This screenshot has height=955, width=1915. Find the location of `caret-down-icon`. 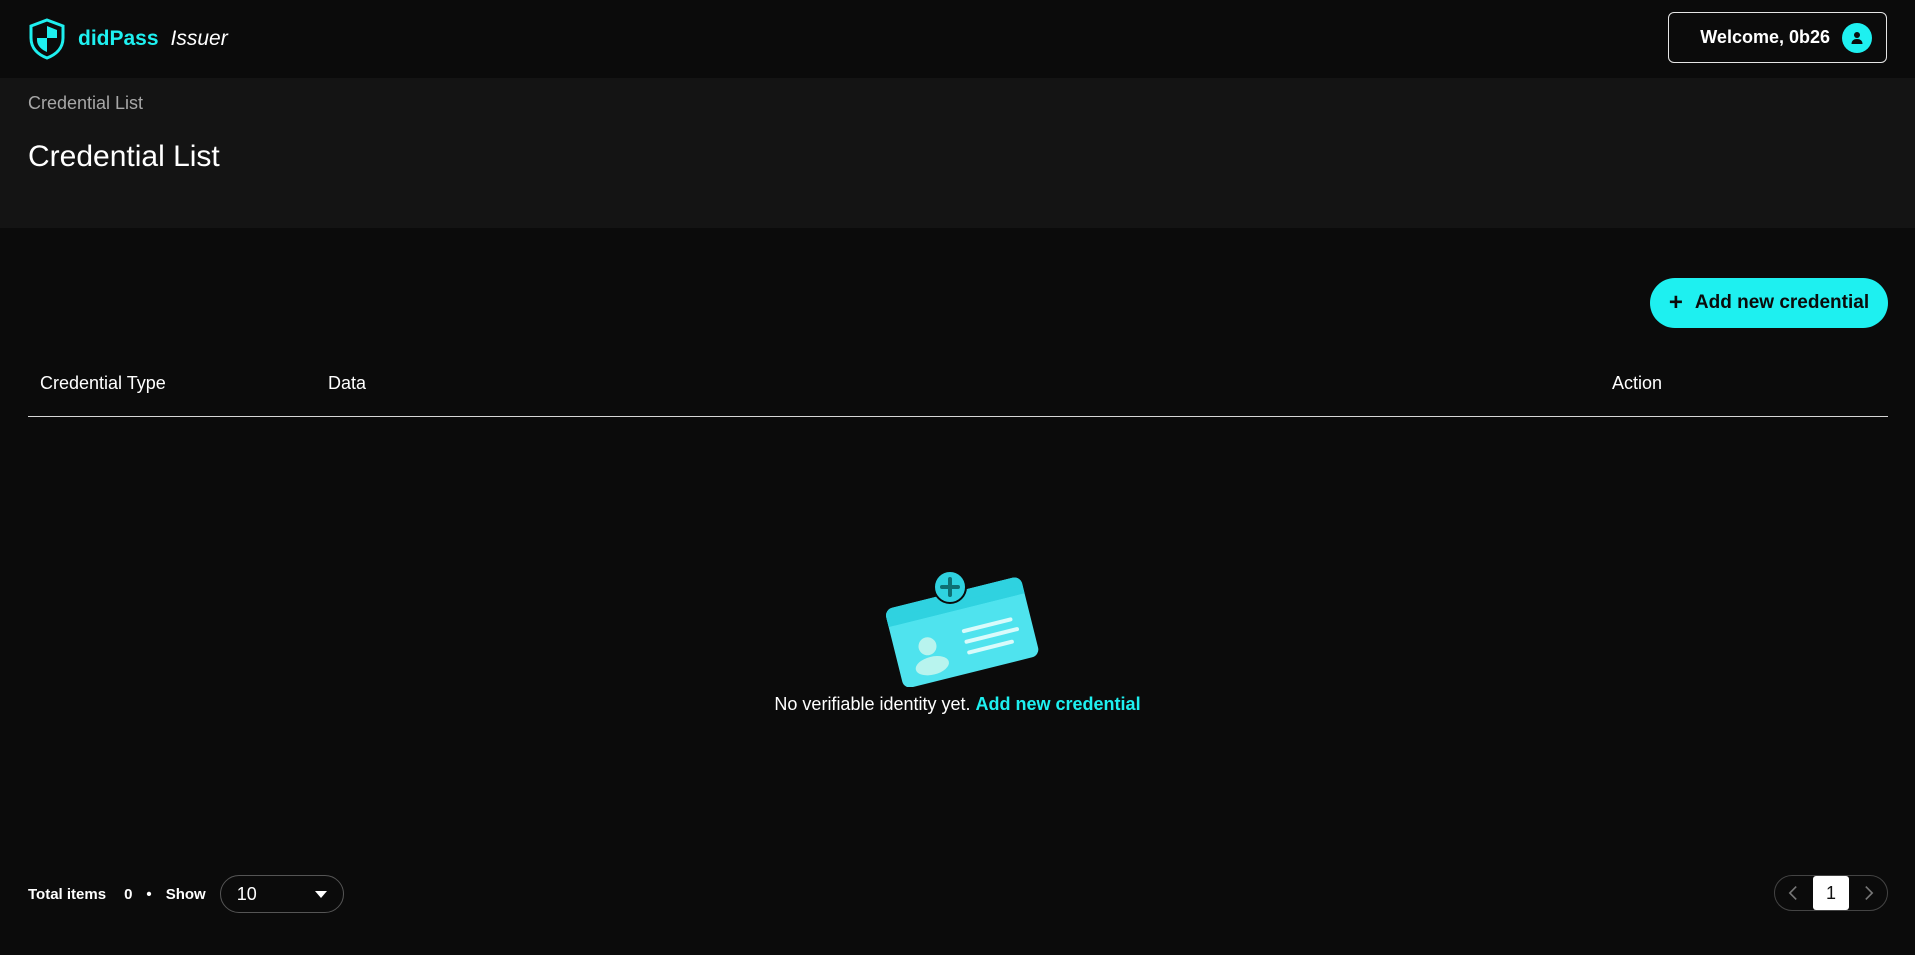

caret-down-icon is located at coordinates (320, 894).